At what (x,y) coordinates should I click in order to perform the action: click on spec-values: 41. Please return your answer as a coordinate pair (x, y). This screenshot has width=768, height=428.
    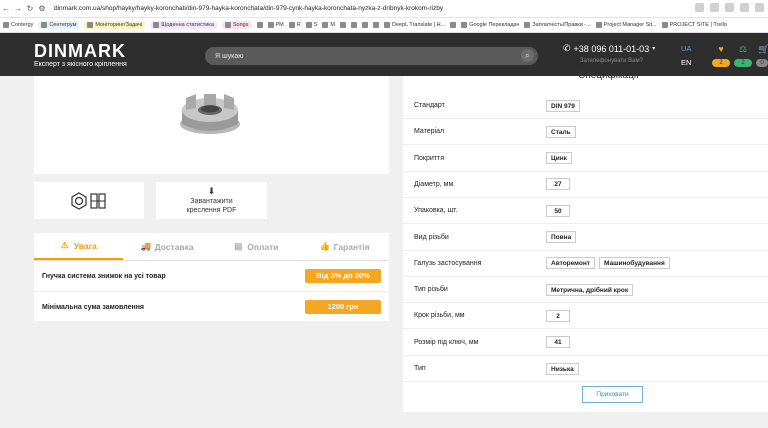
    Looking at the image, I should click on (558, 342).